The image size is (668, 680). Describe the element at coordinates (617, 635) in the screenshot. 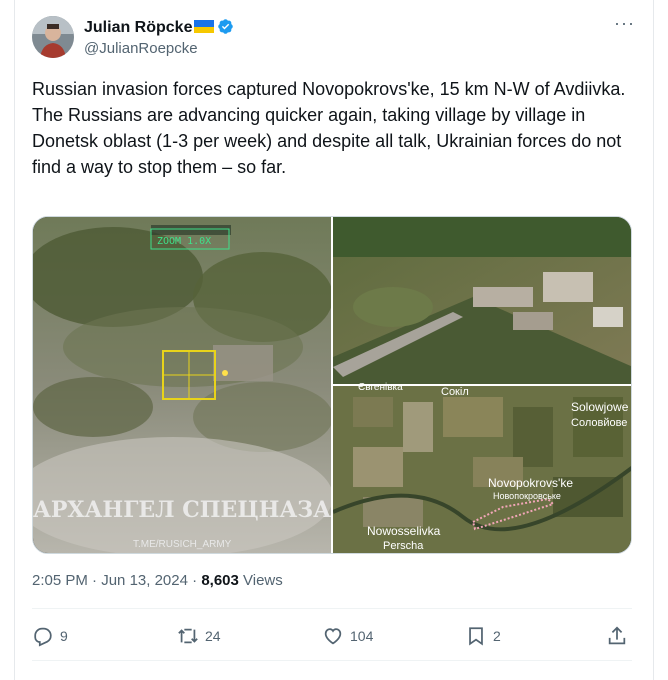

I see `share-icon` at that location.